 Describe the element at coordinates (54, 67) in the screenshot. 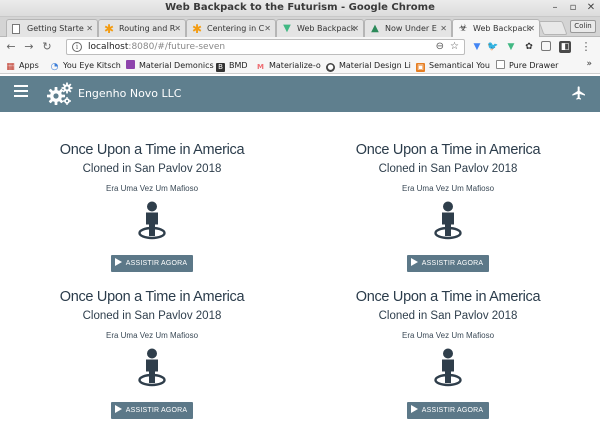

I see `circle-icon: ◔` at that location.